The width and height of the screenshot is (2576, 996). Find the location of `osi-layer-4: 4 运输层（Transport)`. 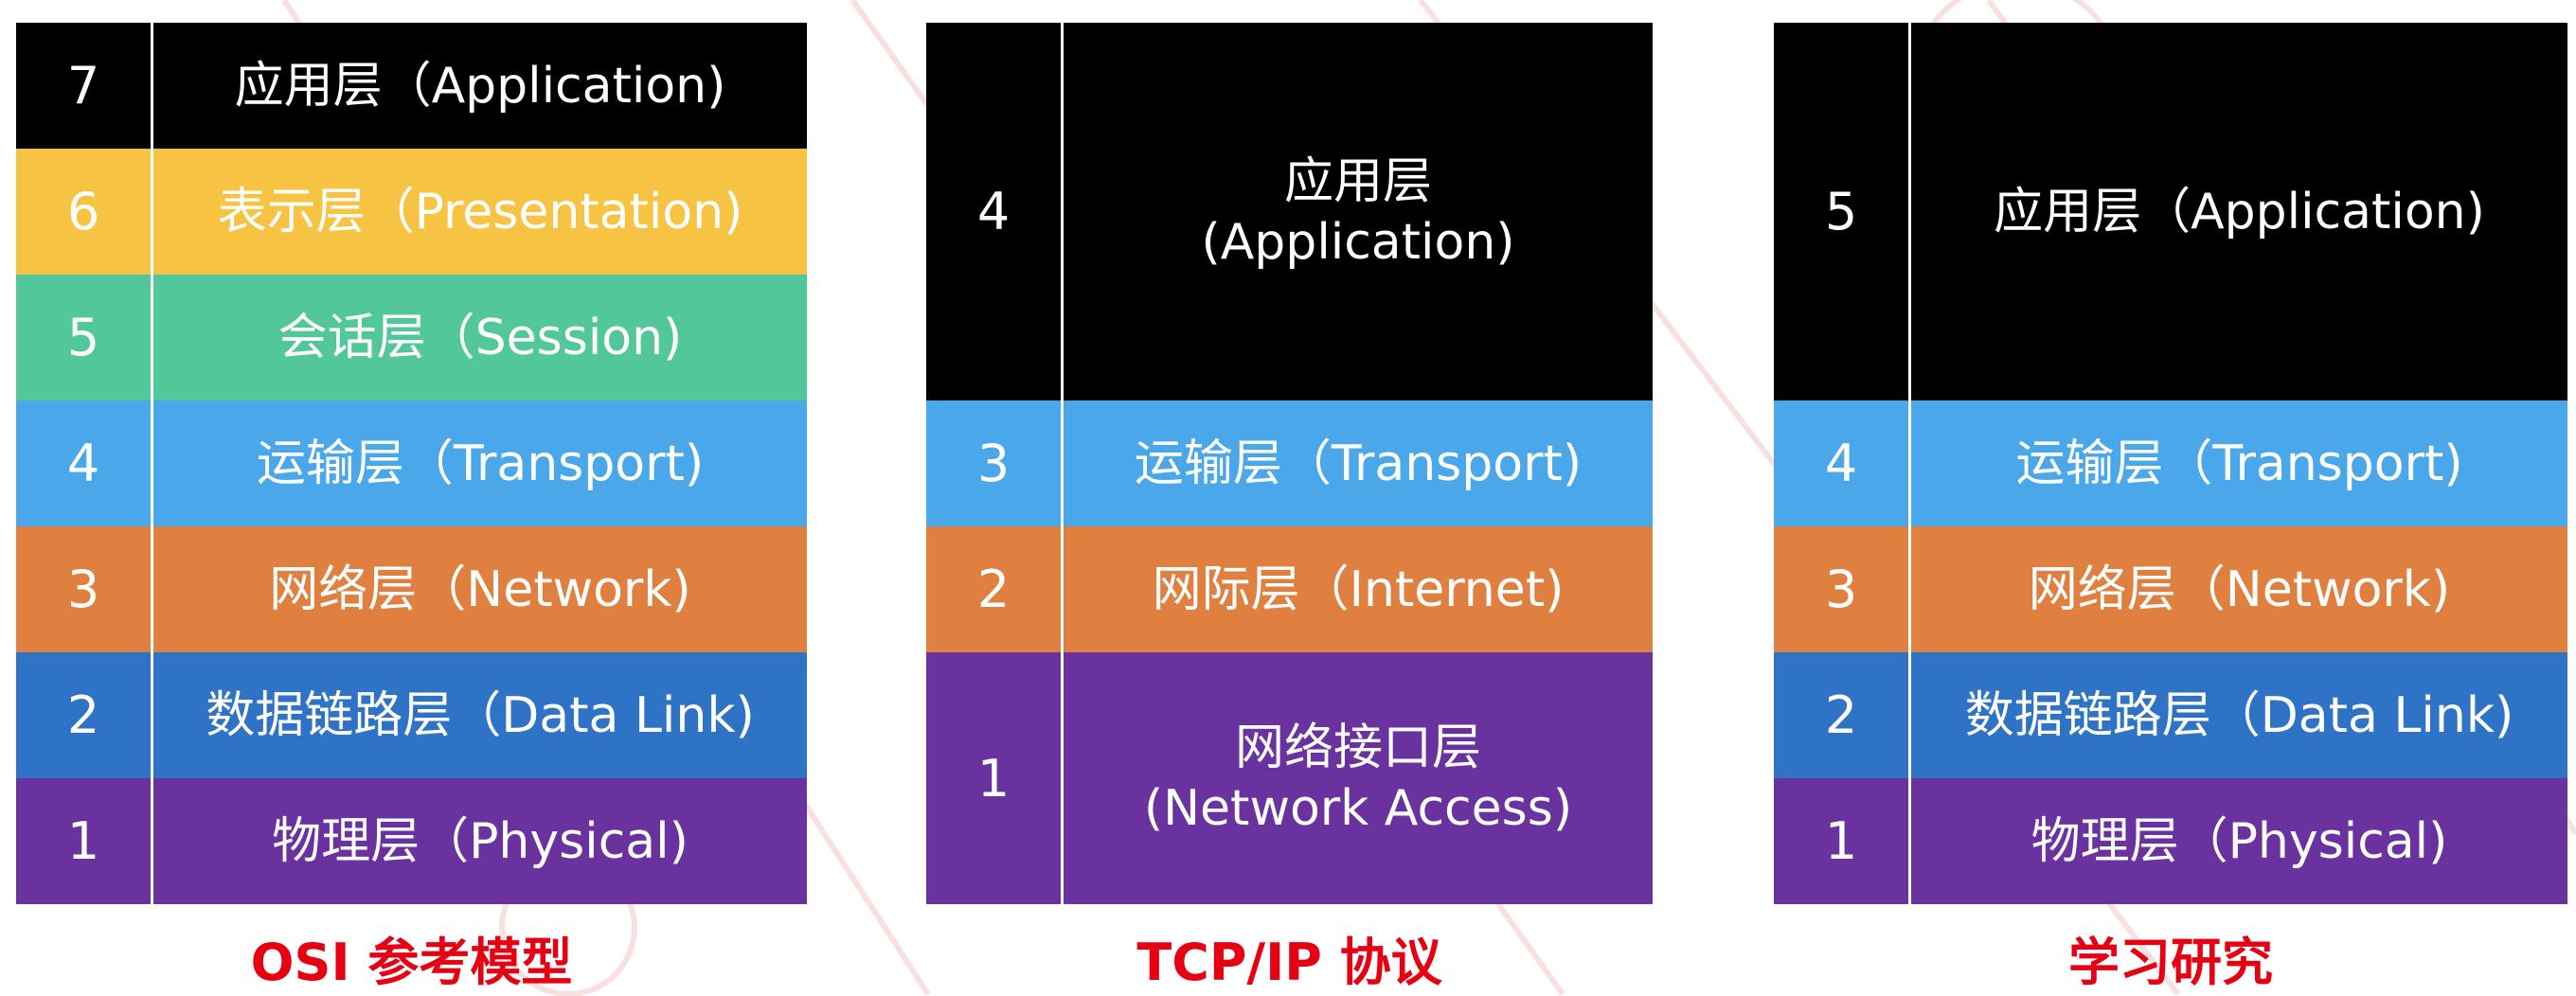

osi-layer-4: 4 运输层（Transport) is located at coordinates (411, 463).